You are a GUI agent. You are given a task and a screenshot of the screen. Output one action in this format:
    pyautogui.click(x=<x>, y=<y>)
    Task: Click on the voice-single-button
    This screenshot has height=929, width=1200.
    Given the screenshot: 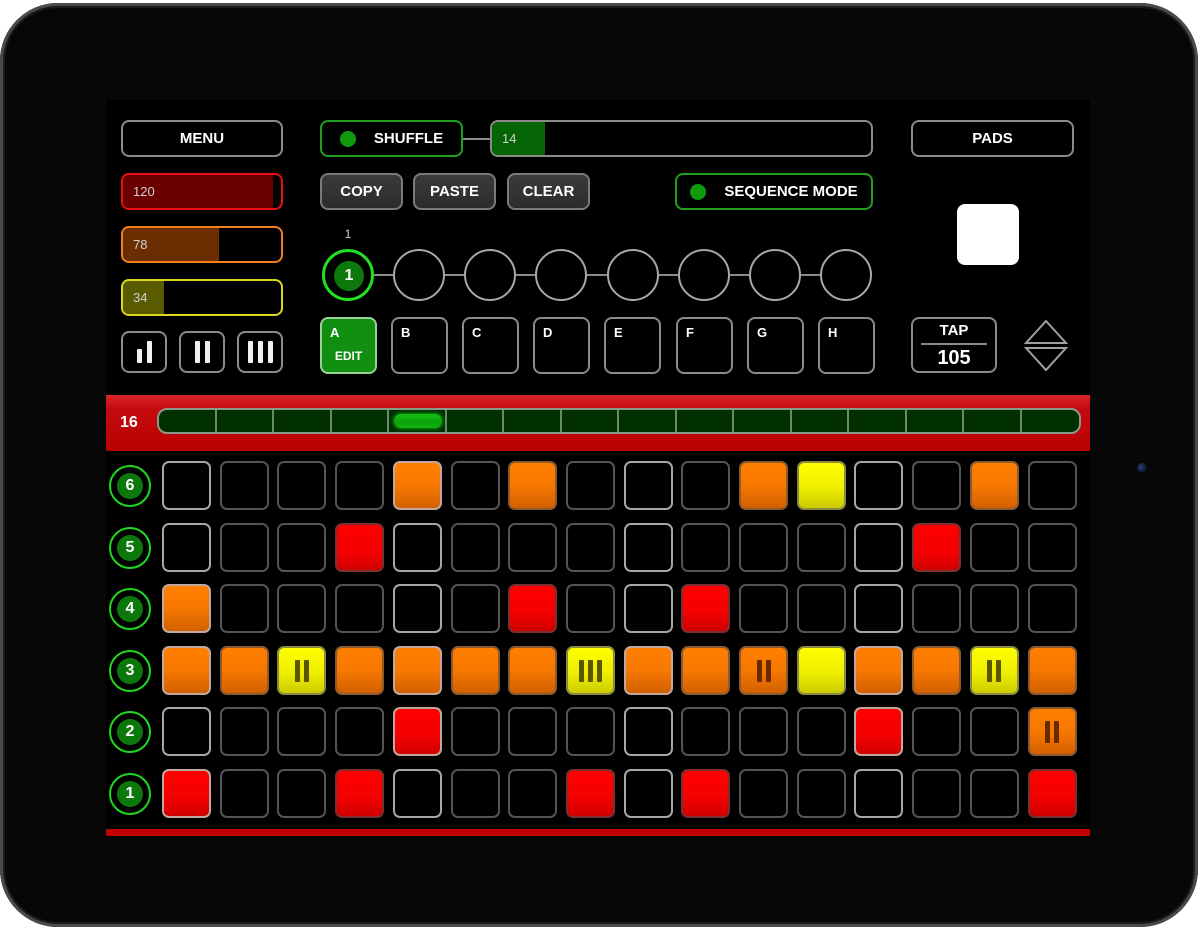 What is the action you would take?
    pyautogui.click(x=144, y=352)
    